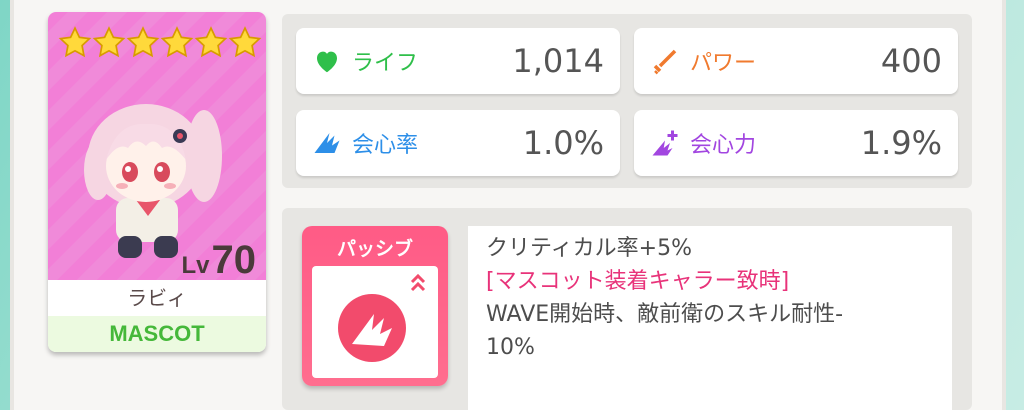  What do you see at coordinates (558, 61) in the screenshot?
I see `stat-value: 1,014` at bounding box center [558, 61].